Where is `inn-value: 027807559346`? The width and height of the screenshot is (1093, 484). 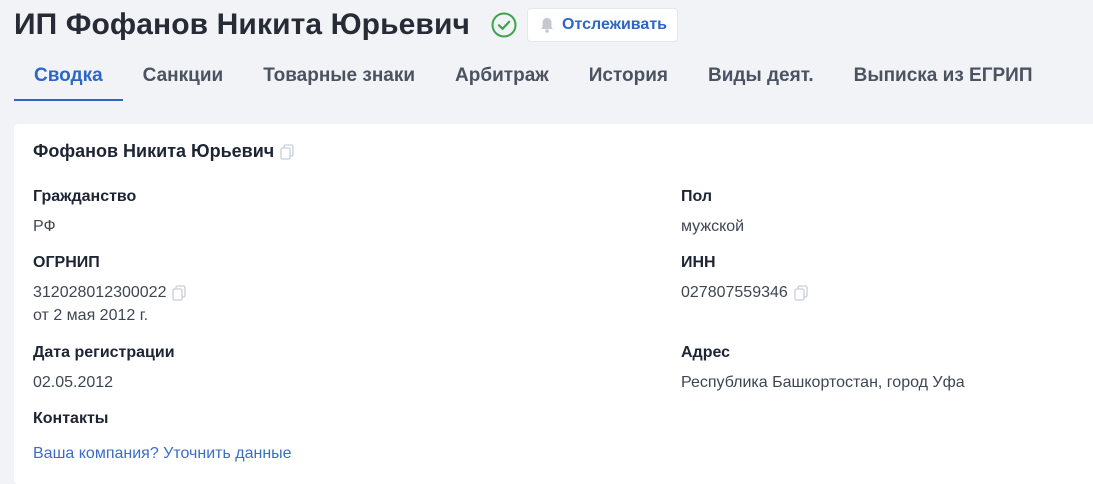
inn-value: 027807559346 is located at coordinates (734, 292).